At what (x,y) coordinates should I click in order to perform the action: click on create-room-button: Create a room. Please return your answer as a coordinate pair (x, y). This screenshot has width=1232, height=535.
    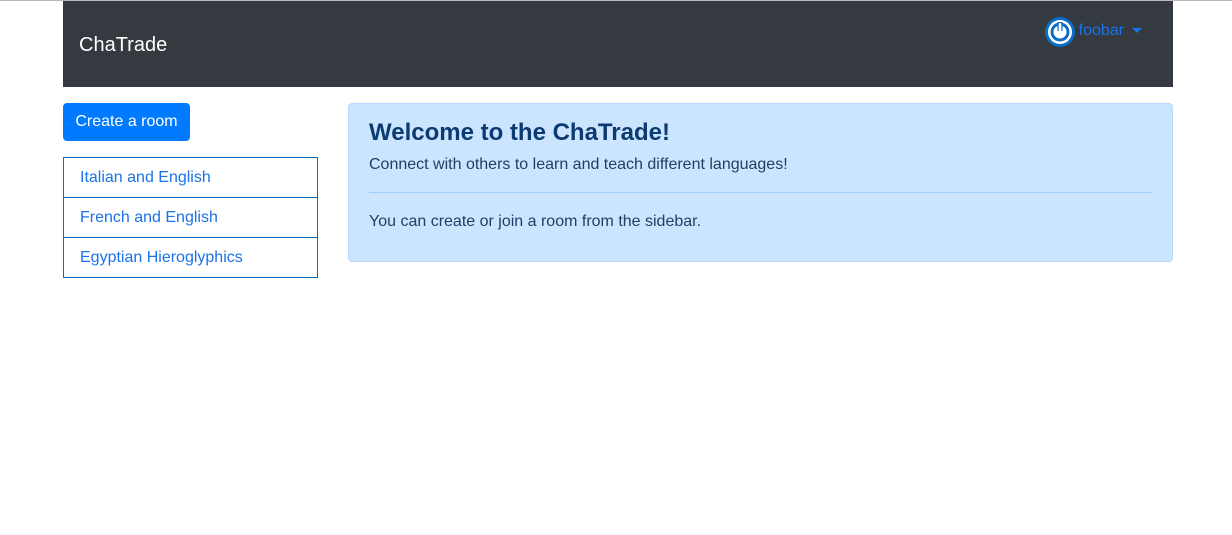
    Looking at the image, I should click on (126, 122).